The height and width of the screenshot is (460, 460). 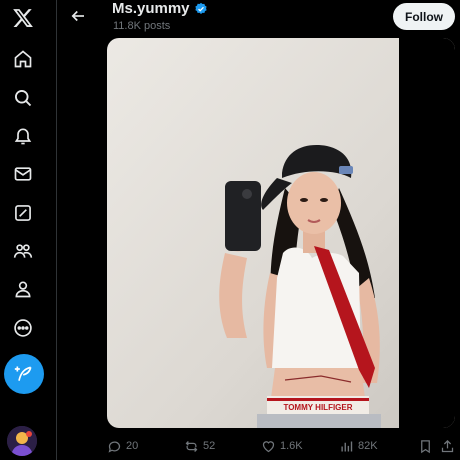 I want to click on search-icon, so click(x=23, y=98).